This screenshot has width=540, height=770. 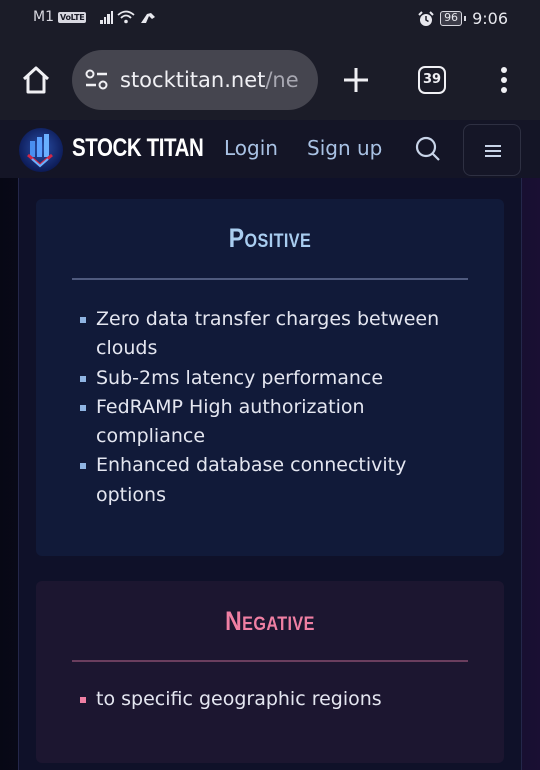 I want to click on status-left: M1 VoLTE, so click(x=95, y=17).